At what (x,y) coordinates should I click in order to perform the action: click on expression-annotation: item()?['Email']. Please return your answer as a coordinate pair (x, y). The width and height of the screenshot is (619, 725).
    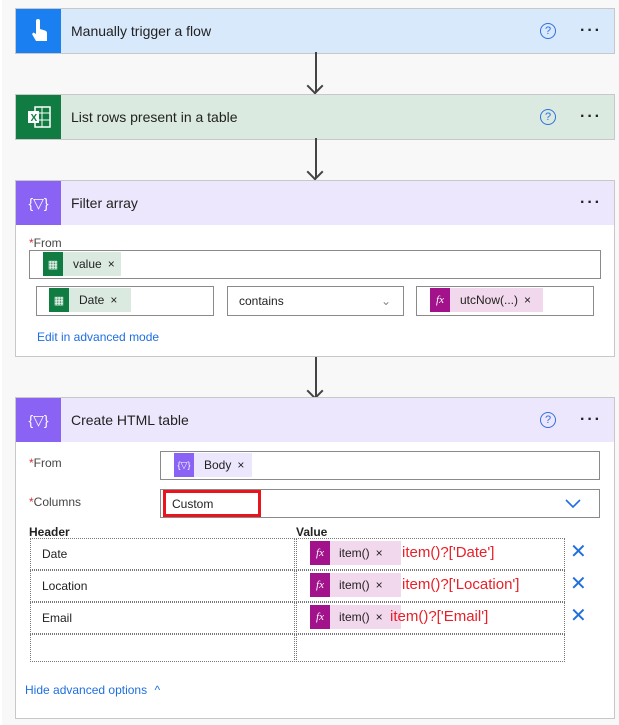
    Looking at the image, I should click on (439, 616).